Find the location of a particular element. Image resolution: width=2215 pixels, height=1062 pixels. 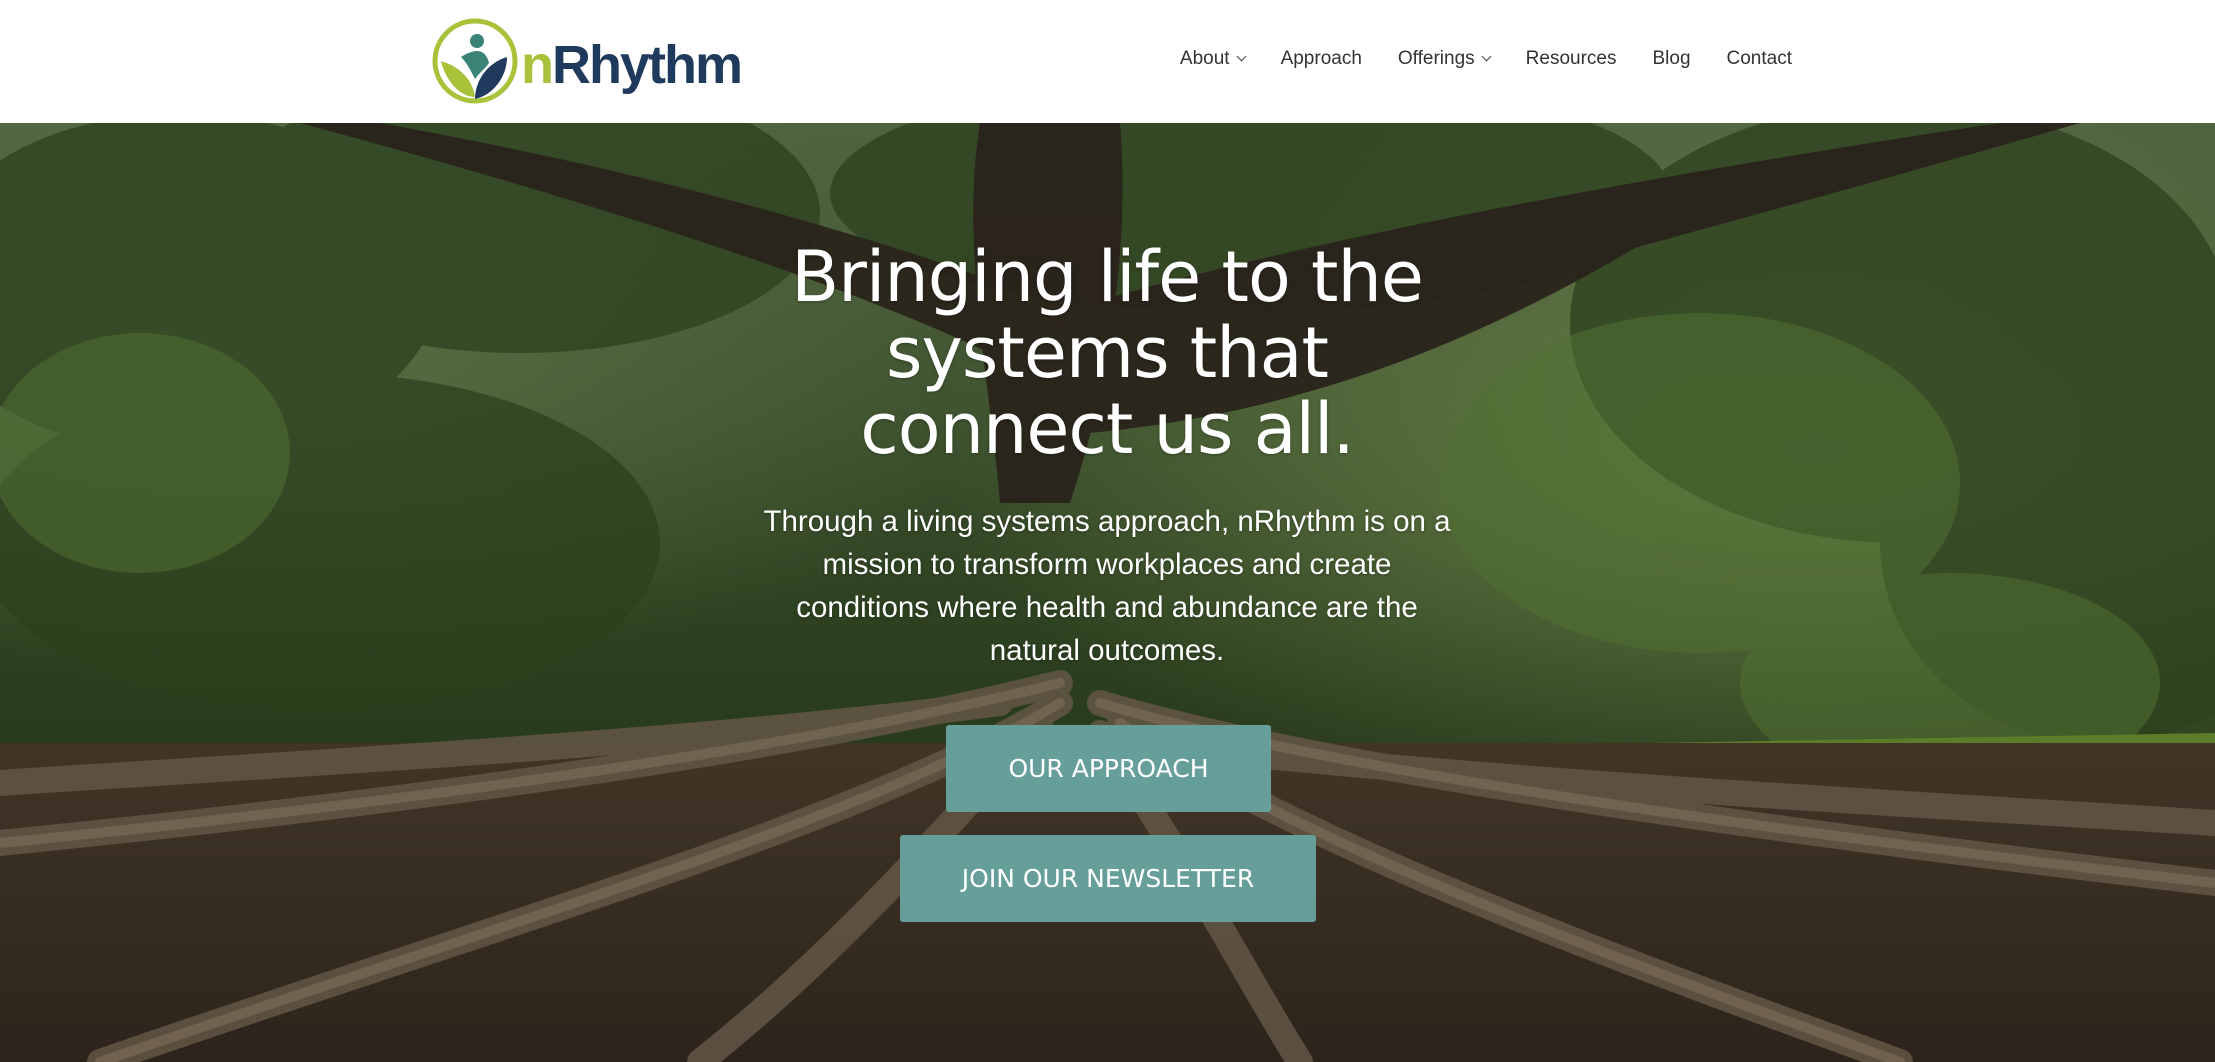

nav-item-label: Blog is located at coordinates (1671, 58).